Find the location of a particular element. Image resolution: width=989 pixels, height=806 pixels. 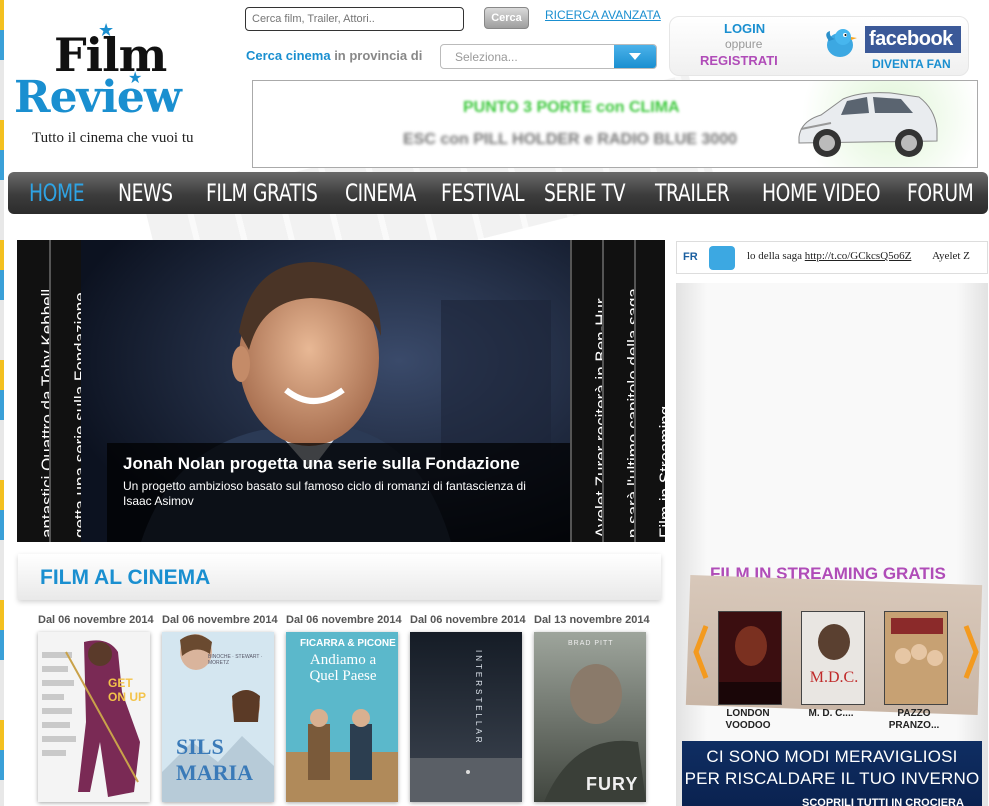

filmreview-mini-logo: FR is located at coordinates (690, 257).